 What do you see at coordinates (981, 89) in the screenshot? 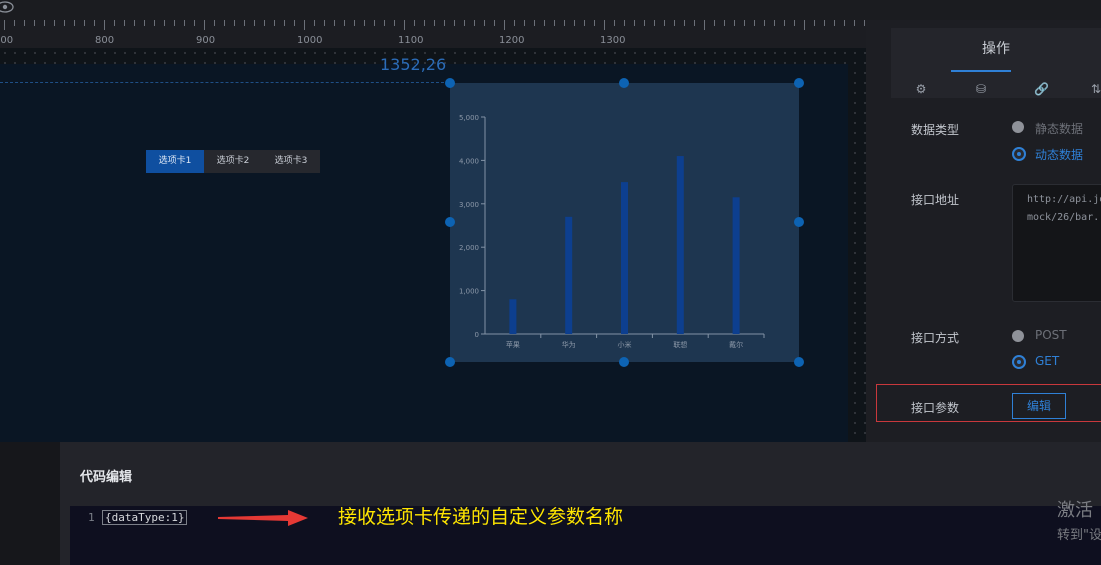
I see `database-icon: ⛁` at bounding box center [981, 89].